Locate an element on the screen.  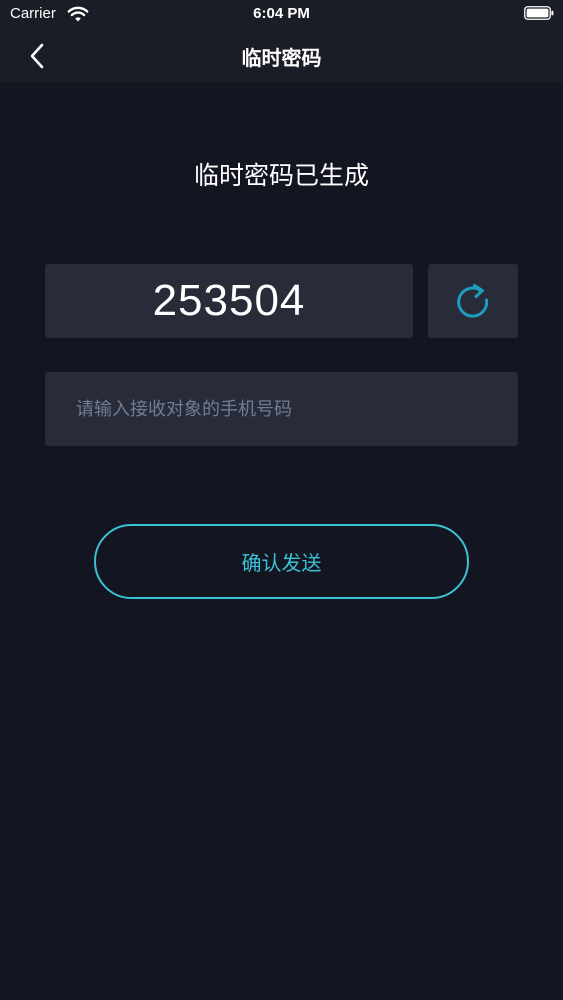
temporary-password: 253504 is located at coordinates (229, 300).